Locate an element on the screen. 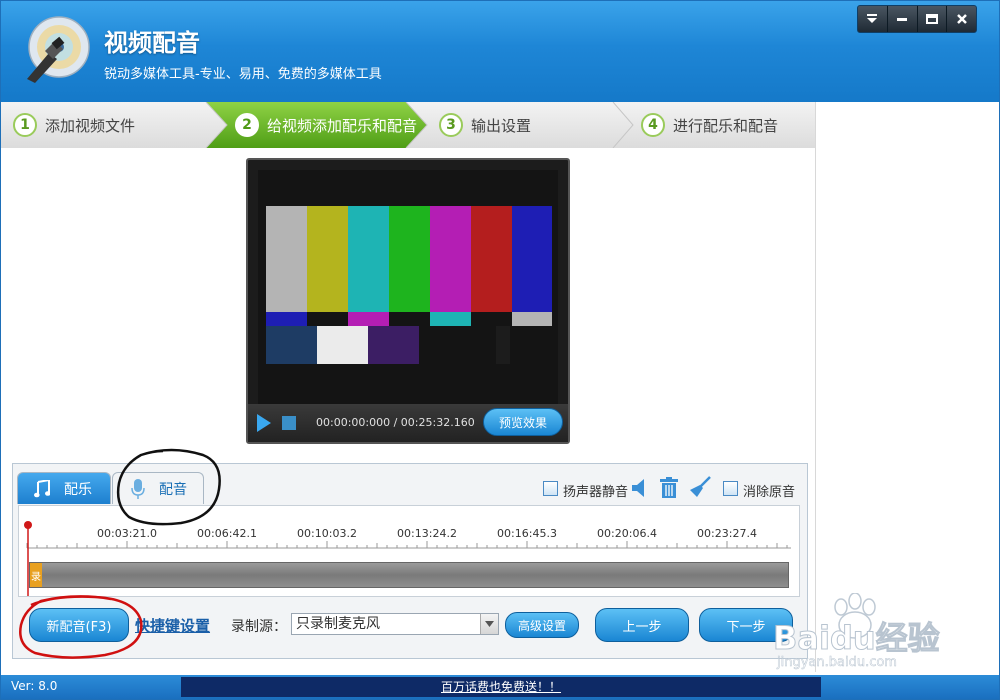 The height and width of the screenshot is (700, 1000). step-1: 1 添加视频文件 is located at coordinates (74, 125).